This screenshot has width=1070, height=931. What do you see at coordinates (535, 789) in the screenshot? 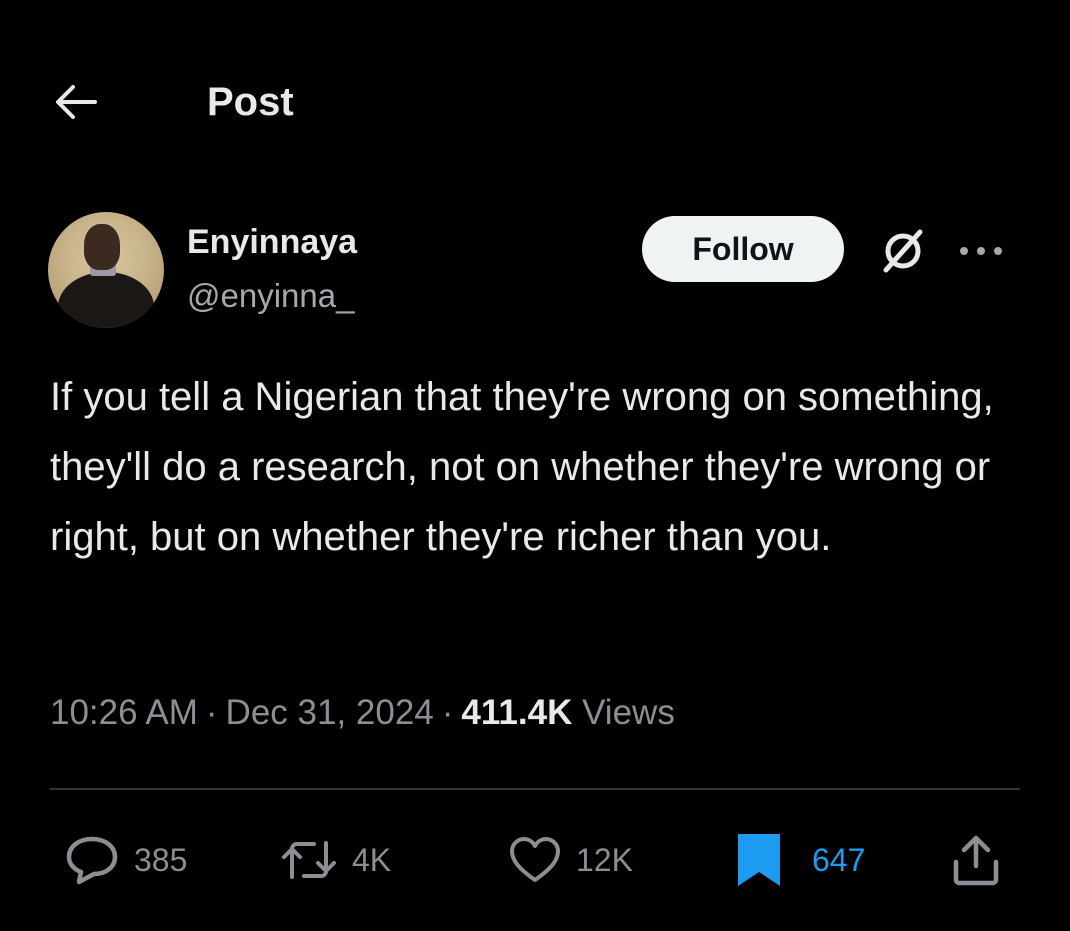
I see `divider` at bounding box center [535, 789].